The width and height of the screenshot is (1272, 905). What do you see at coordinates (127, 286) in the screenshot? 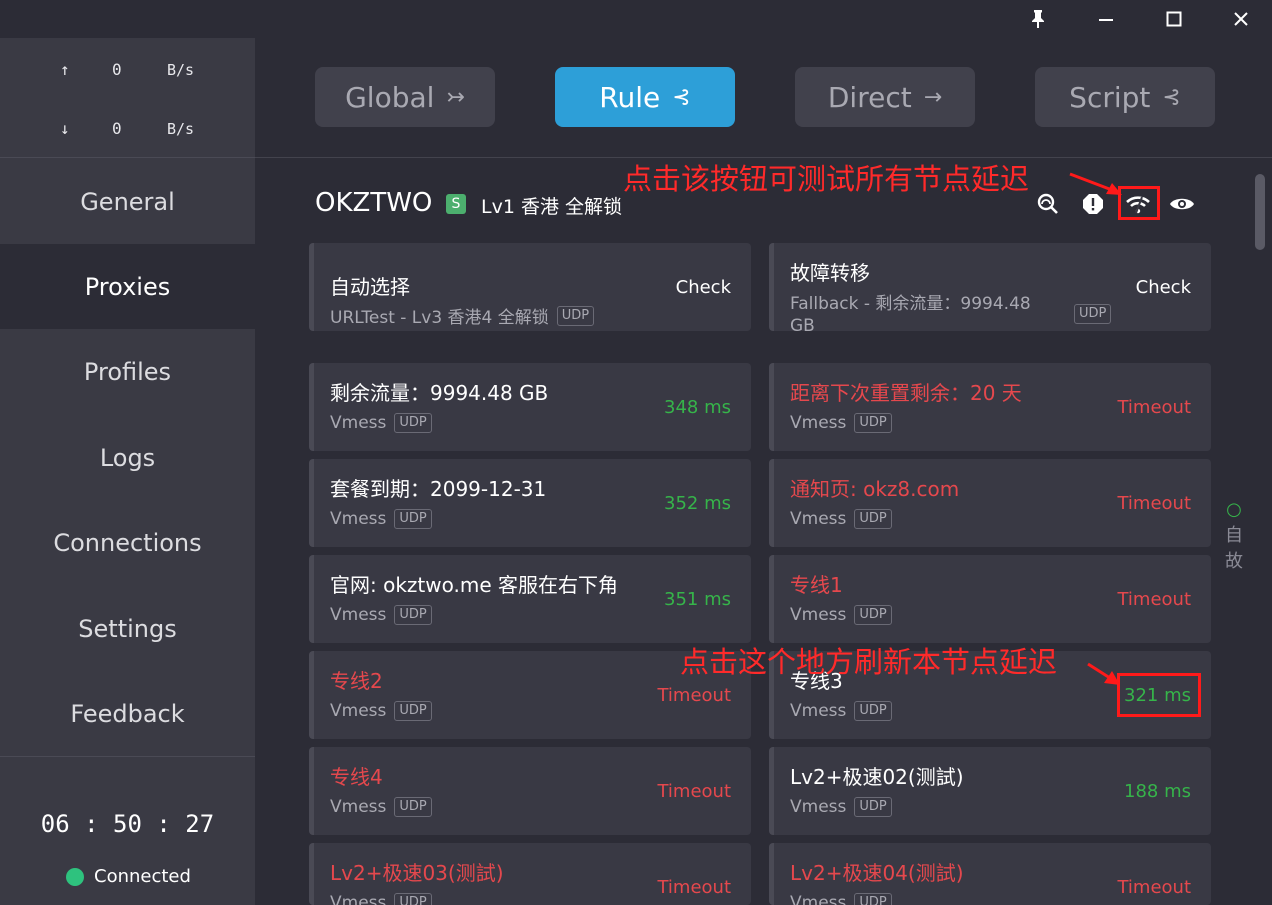
I see `nav-proxies: Proxies` at bounding box center [127, 286].